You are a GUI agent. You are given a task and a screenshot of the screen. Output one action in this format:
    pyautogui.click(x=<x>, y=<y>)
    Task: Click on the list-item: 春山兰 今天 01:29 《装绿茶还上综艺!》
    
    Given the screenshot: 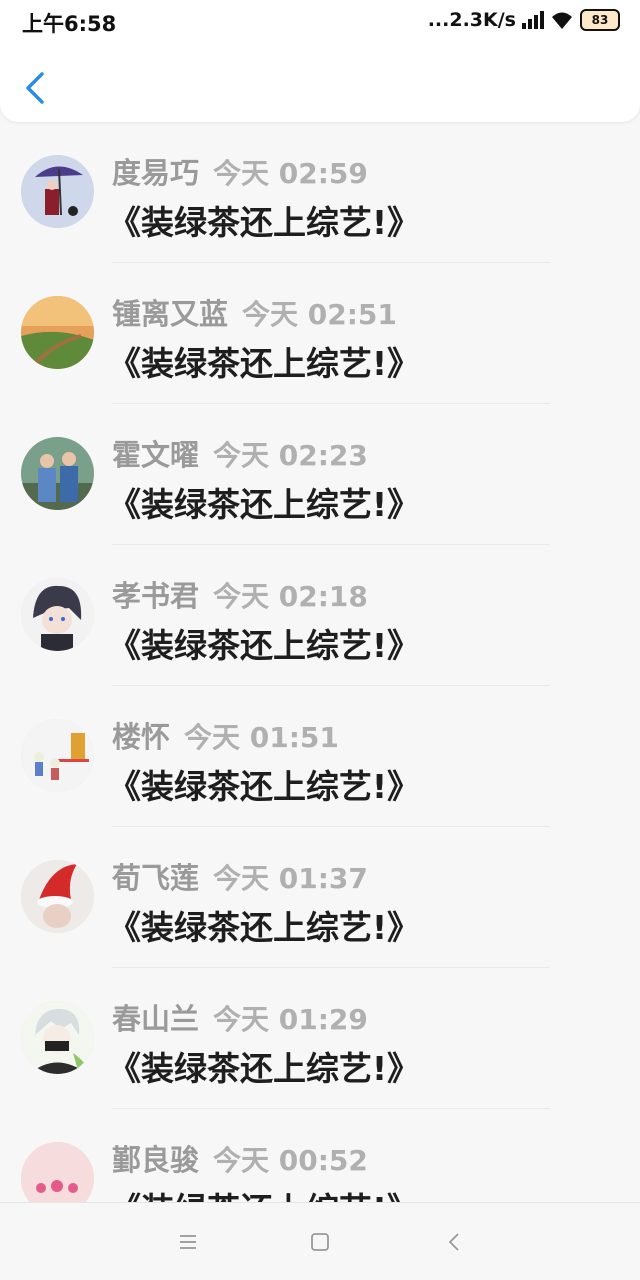 What is the action you would take?
    pyautogui.click(x=320, y=1038)
    